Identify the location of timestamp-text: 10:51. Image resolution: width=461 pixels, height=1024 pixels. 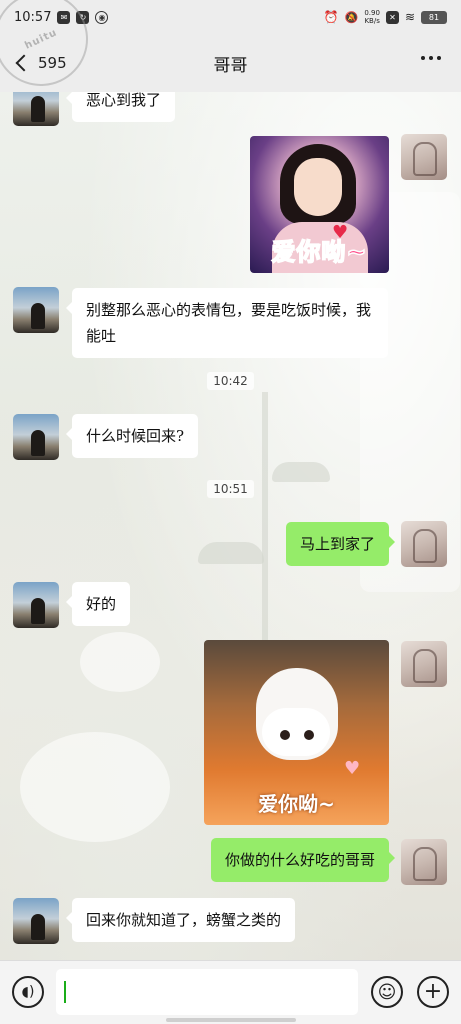
(230, 489).